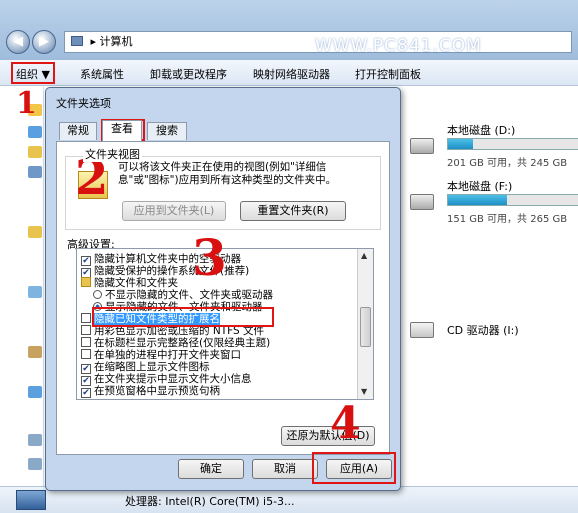 The height and width of the screenshot is (513, 578). I want to click on cloud-icon, so click(35, 132).